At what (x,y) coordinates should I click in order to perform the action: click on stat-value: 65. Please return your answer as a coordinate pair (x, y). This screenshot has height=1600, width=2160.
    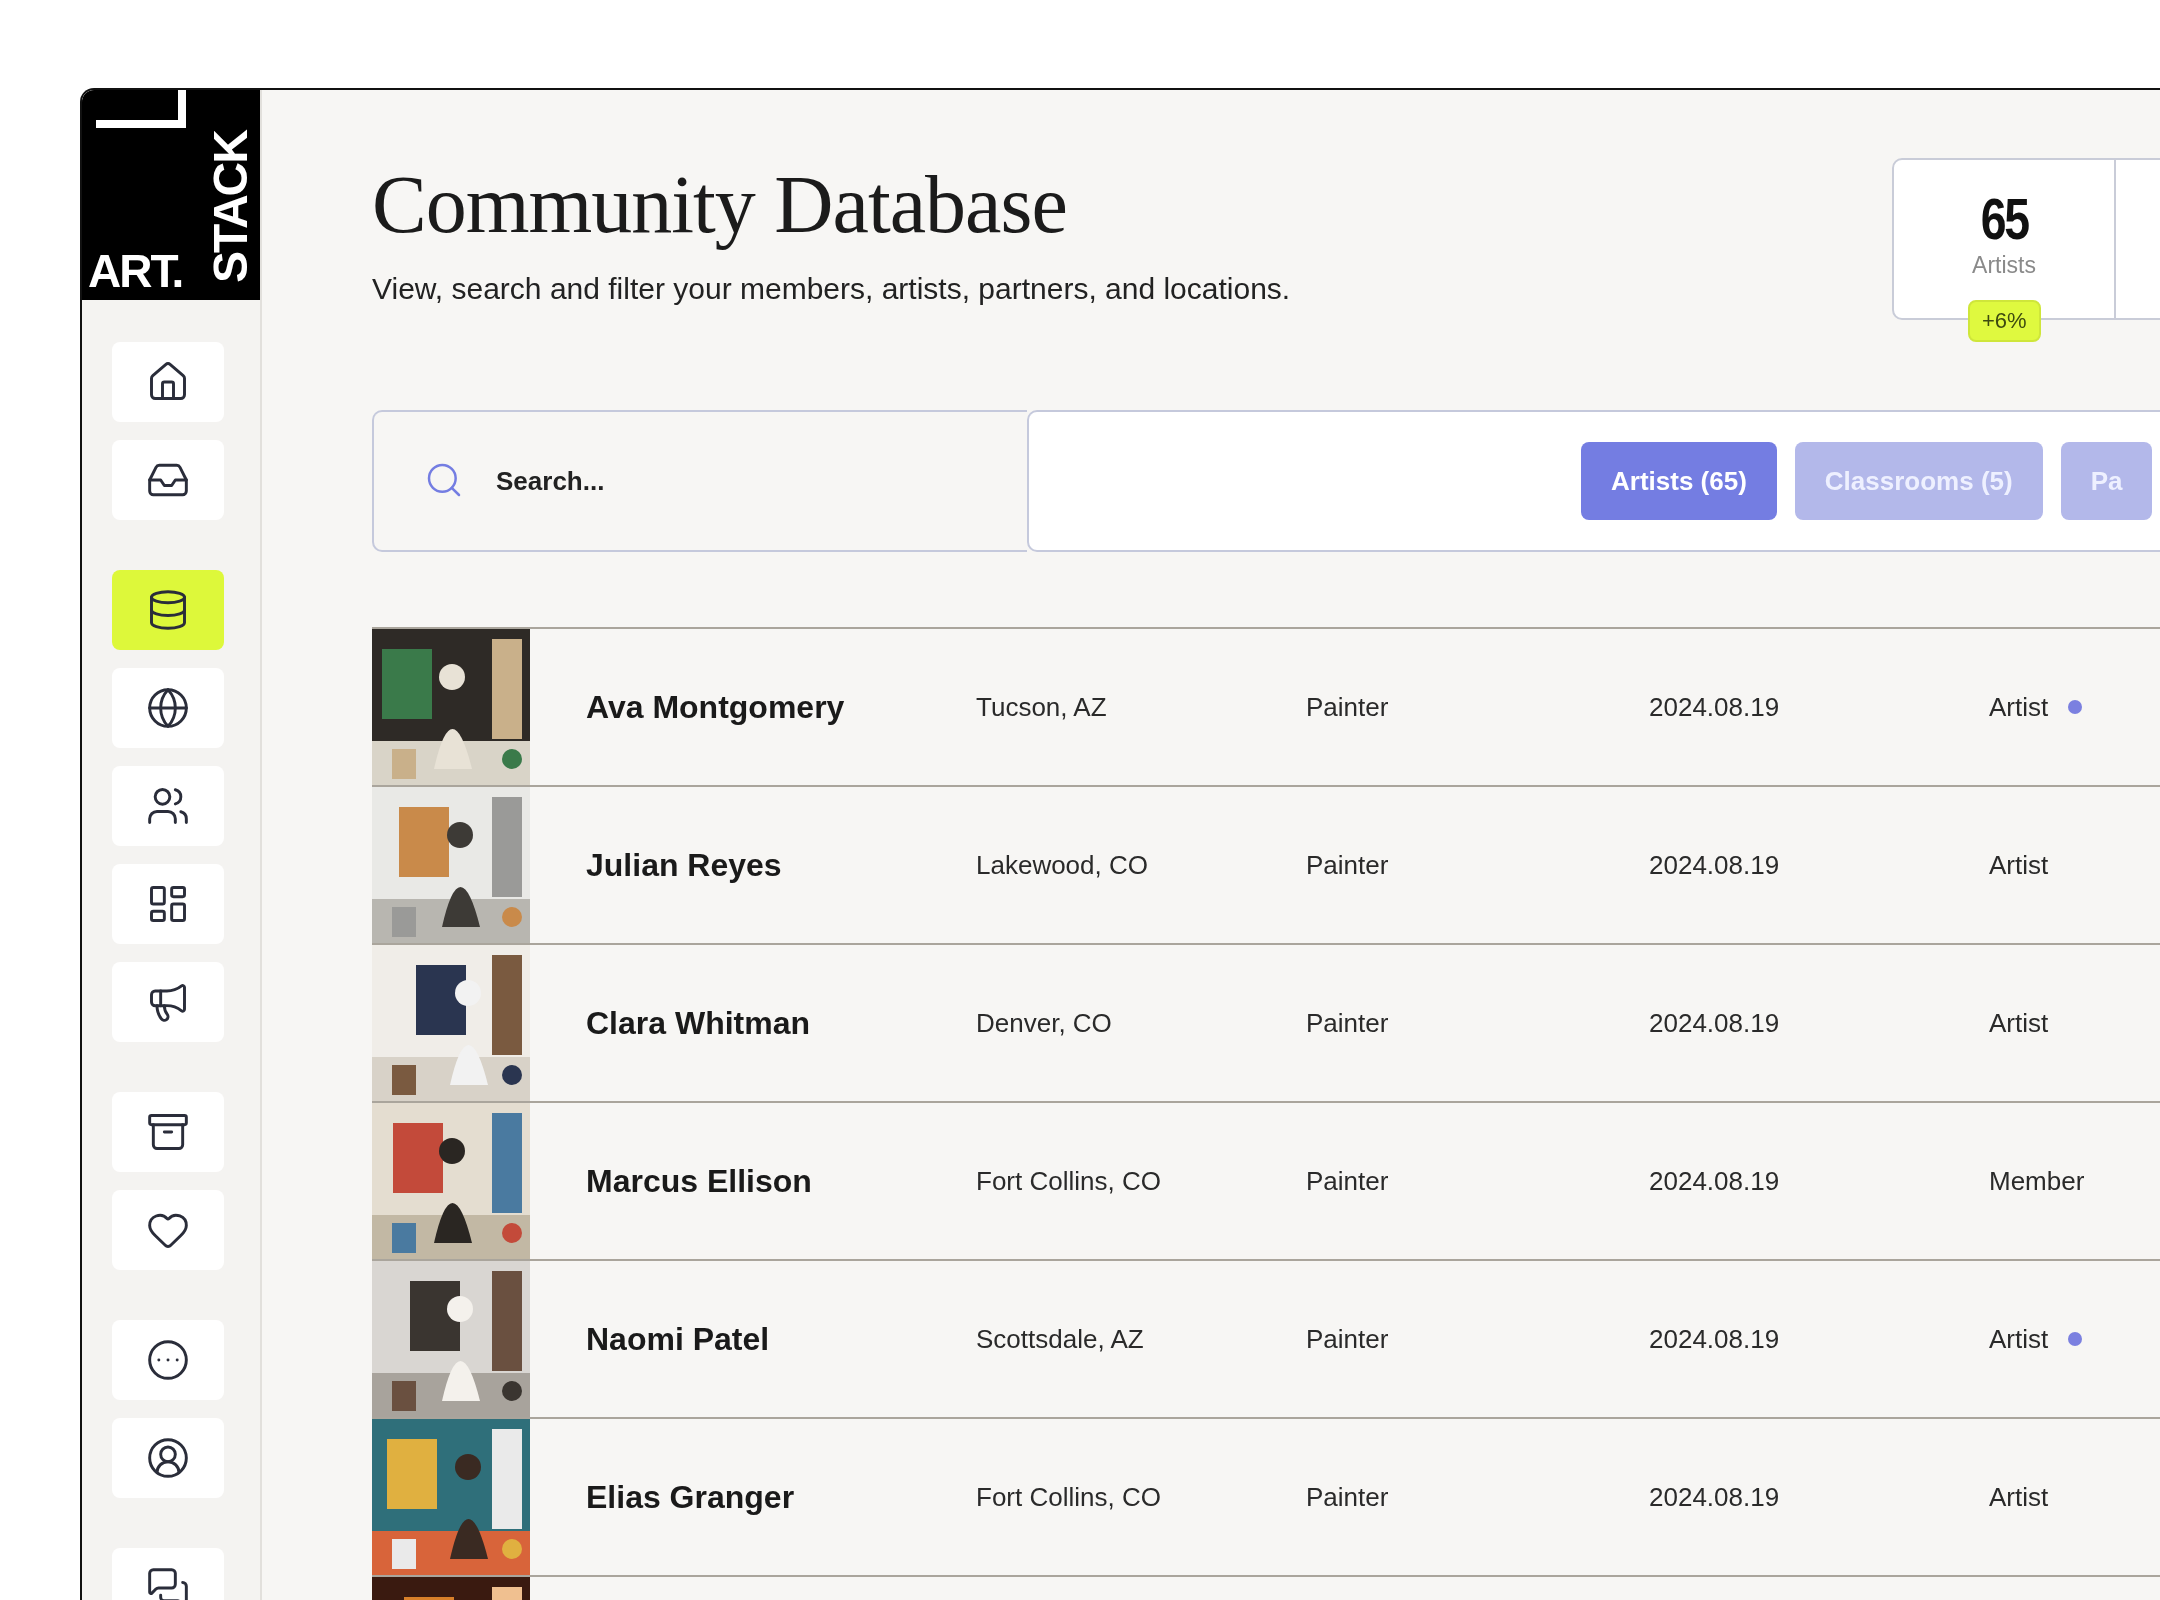
    Looking at the image, I should click on (2004, 219).